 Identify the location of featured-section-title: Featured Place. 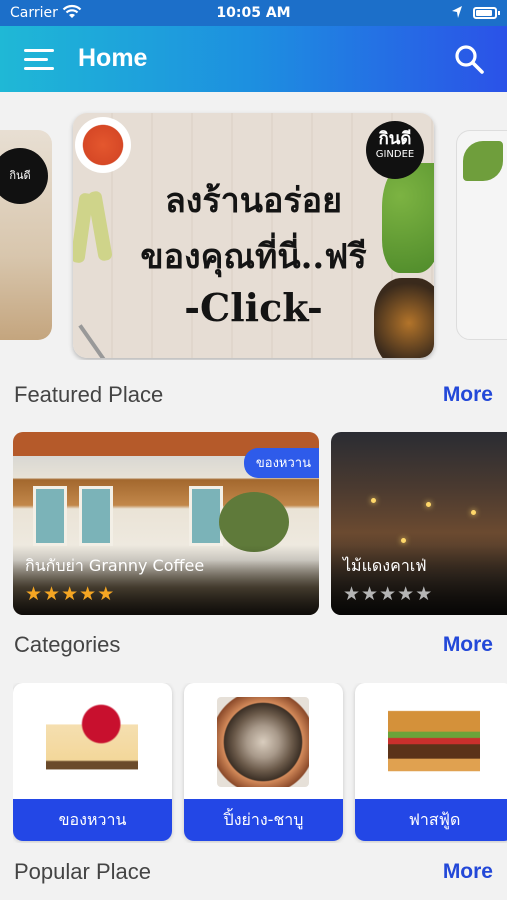
(89, 394).